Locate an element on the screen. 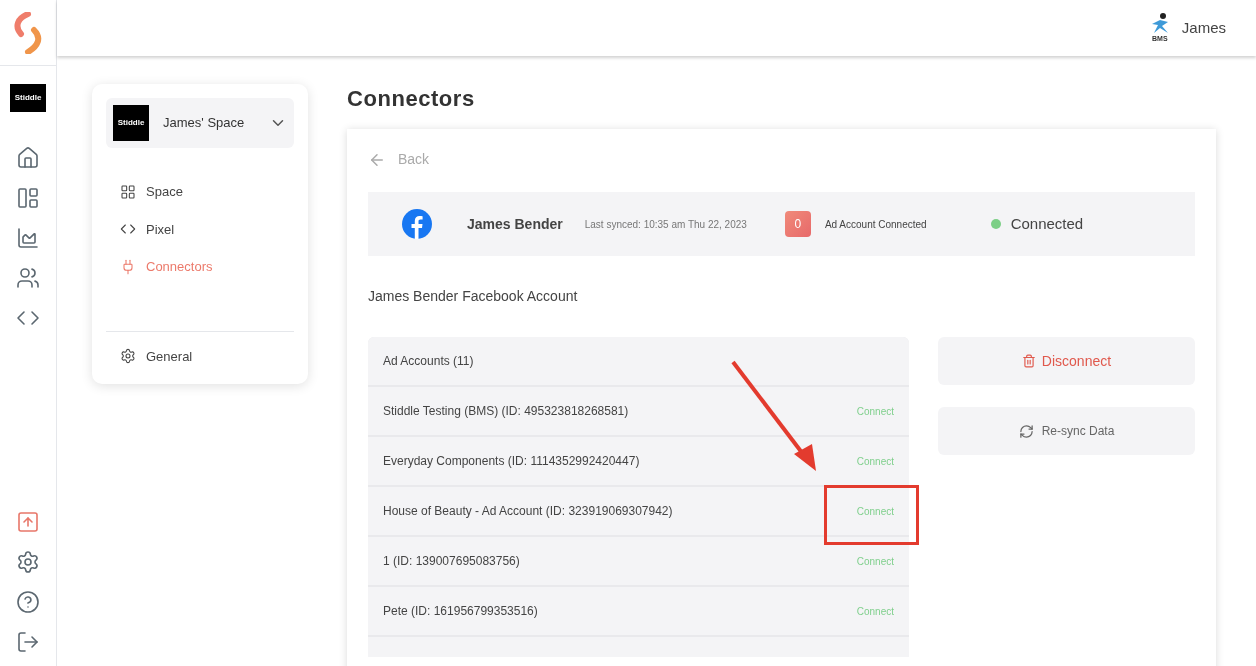 This screenshot has width=1256, height=666. status-text: Connected is located at coordinates (1047, 223).